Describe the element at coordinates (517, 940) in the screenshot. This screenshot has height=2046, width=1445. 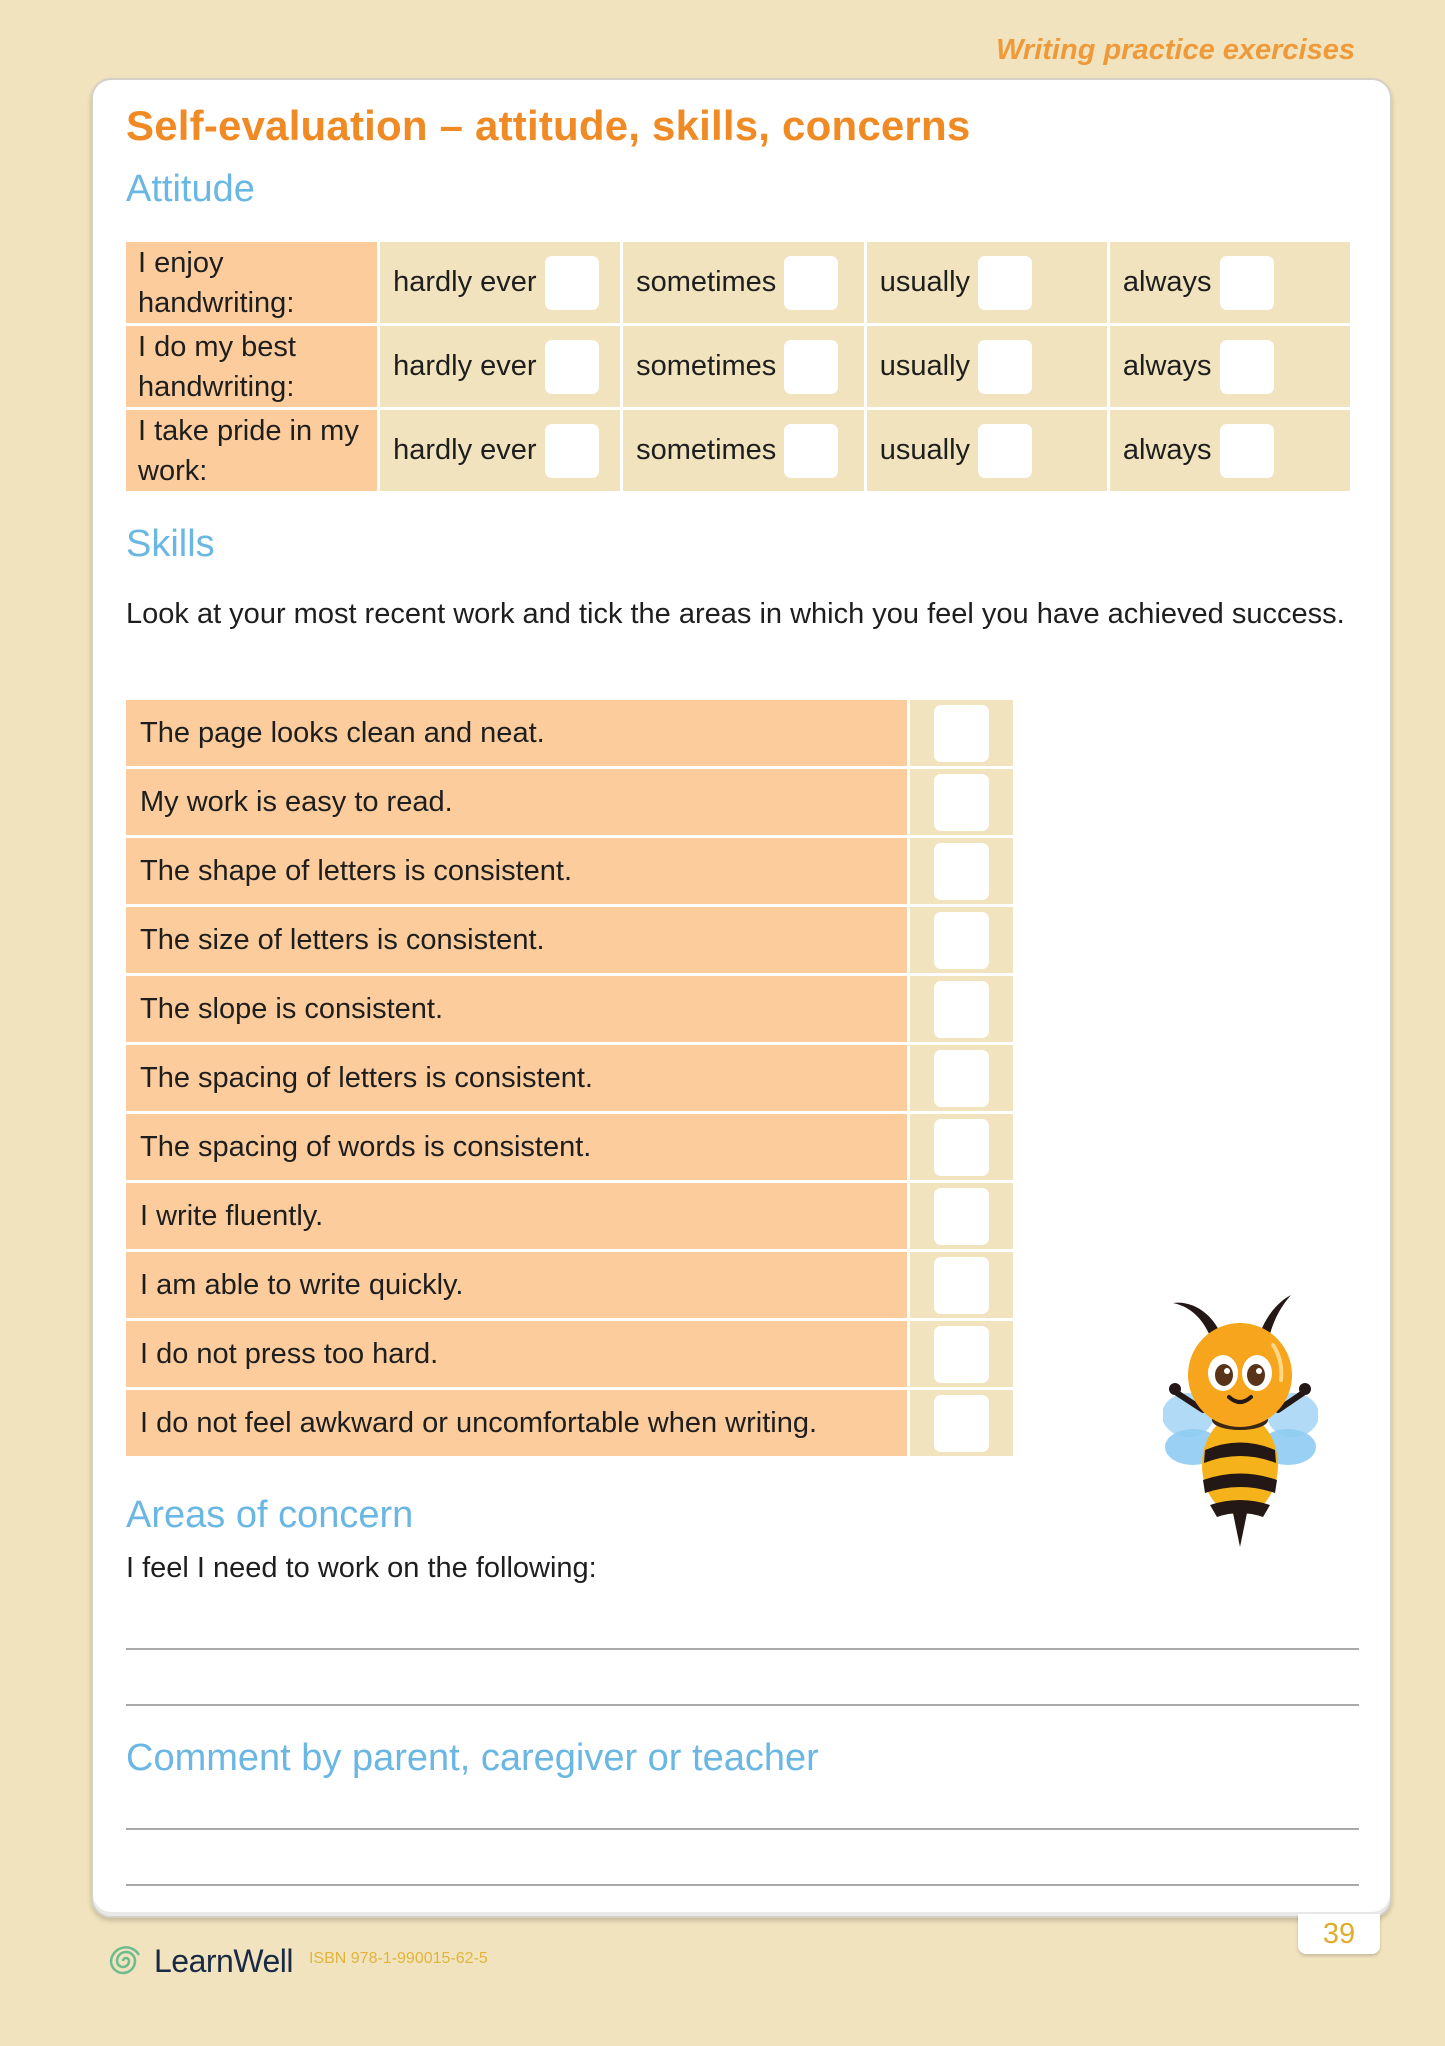
I see `skill-text: The size of letters is consistent.` at that location.